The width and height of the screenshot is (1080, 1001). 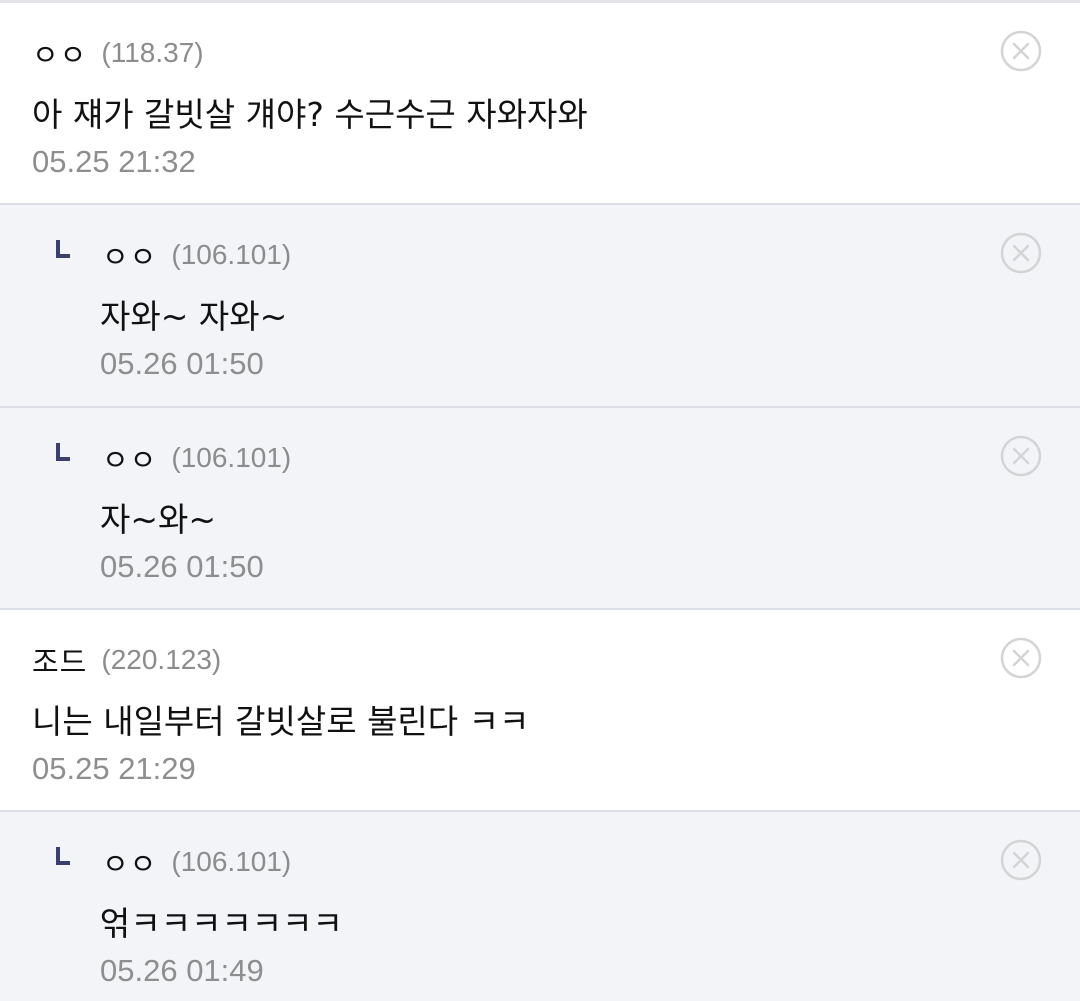 I want to click on comment-text: 자~와~, so click(x=158, y=519).